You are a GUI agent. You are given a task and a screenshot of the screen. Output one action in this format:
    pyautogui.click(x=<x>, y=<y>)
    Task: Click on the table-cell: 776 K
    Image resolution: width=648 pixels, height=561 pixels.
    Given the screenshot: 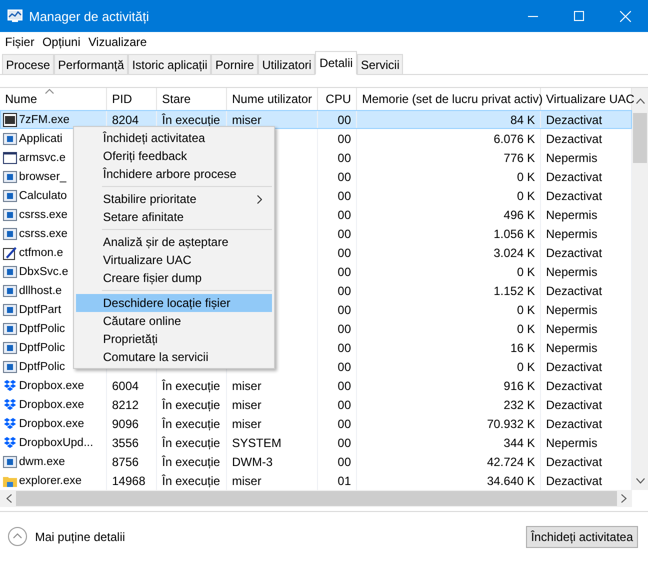 What is the action you would take?
    pyautogui.click(x=519, y=157)
    